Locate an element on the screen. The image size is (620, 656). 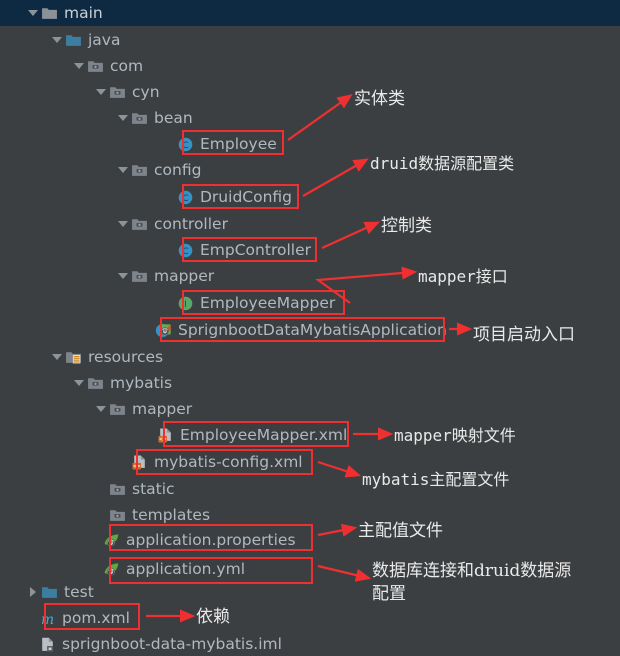
tree-row-cyn: cyn is located at coordinates (127, 92).